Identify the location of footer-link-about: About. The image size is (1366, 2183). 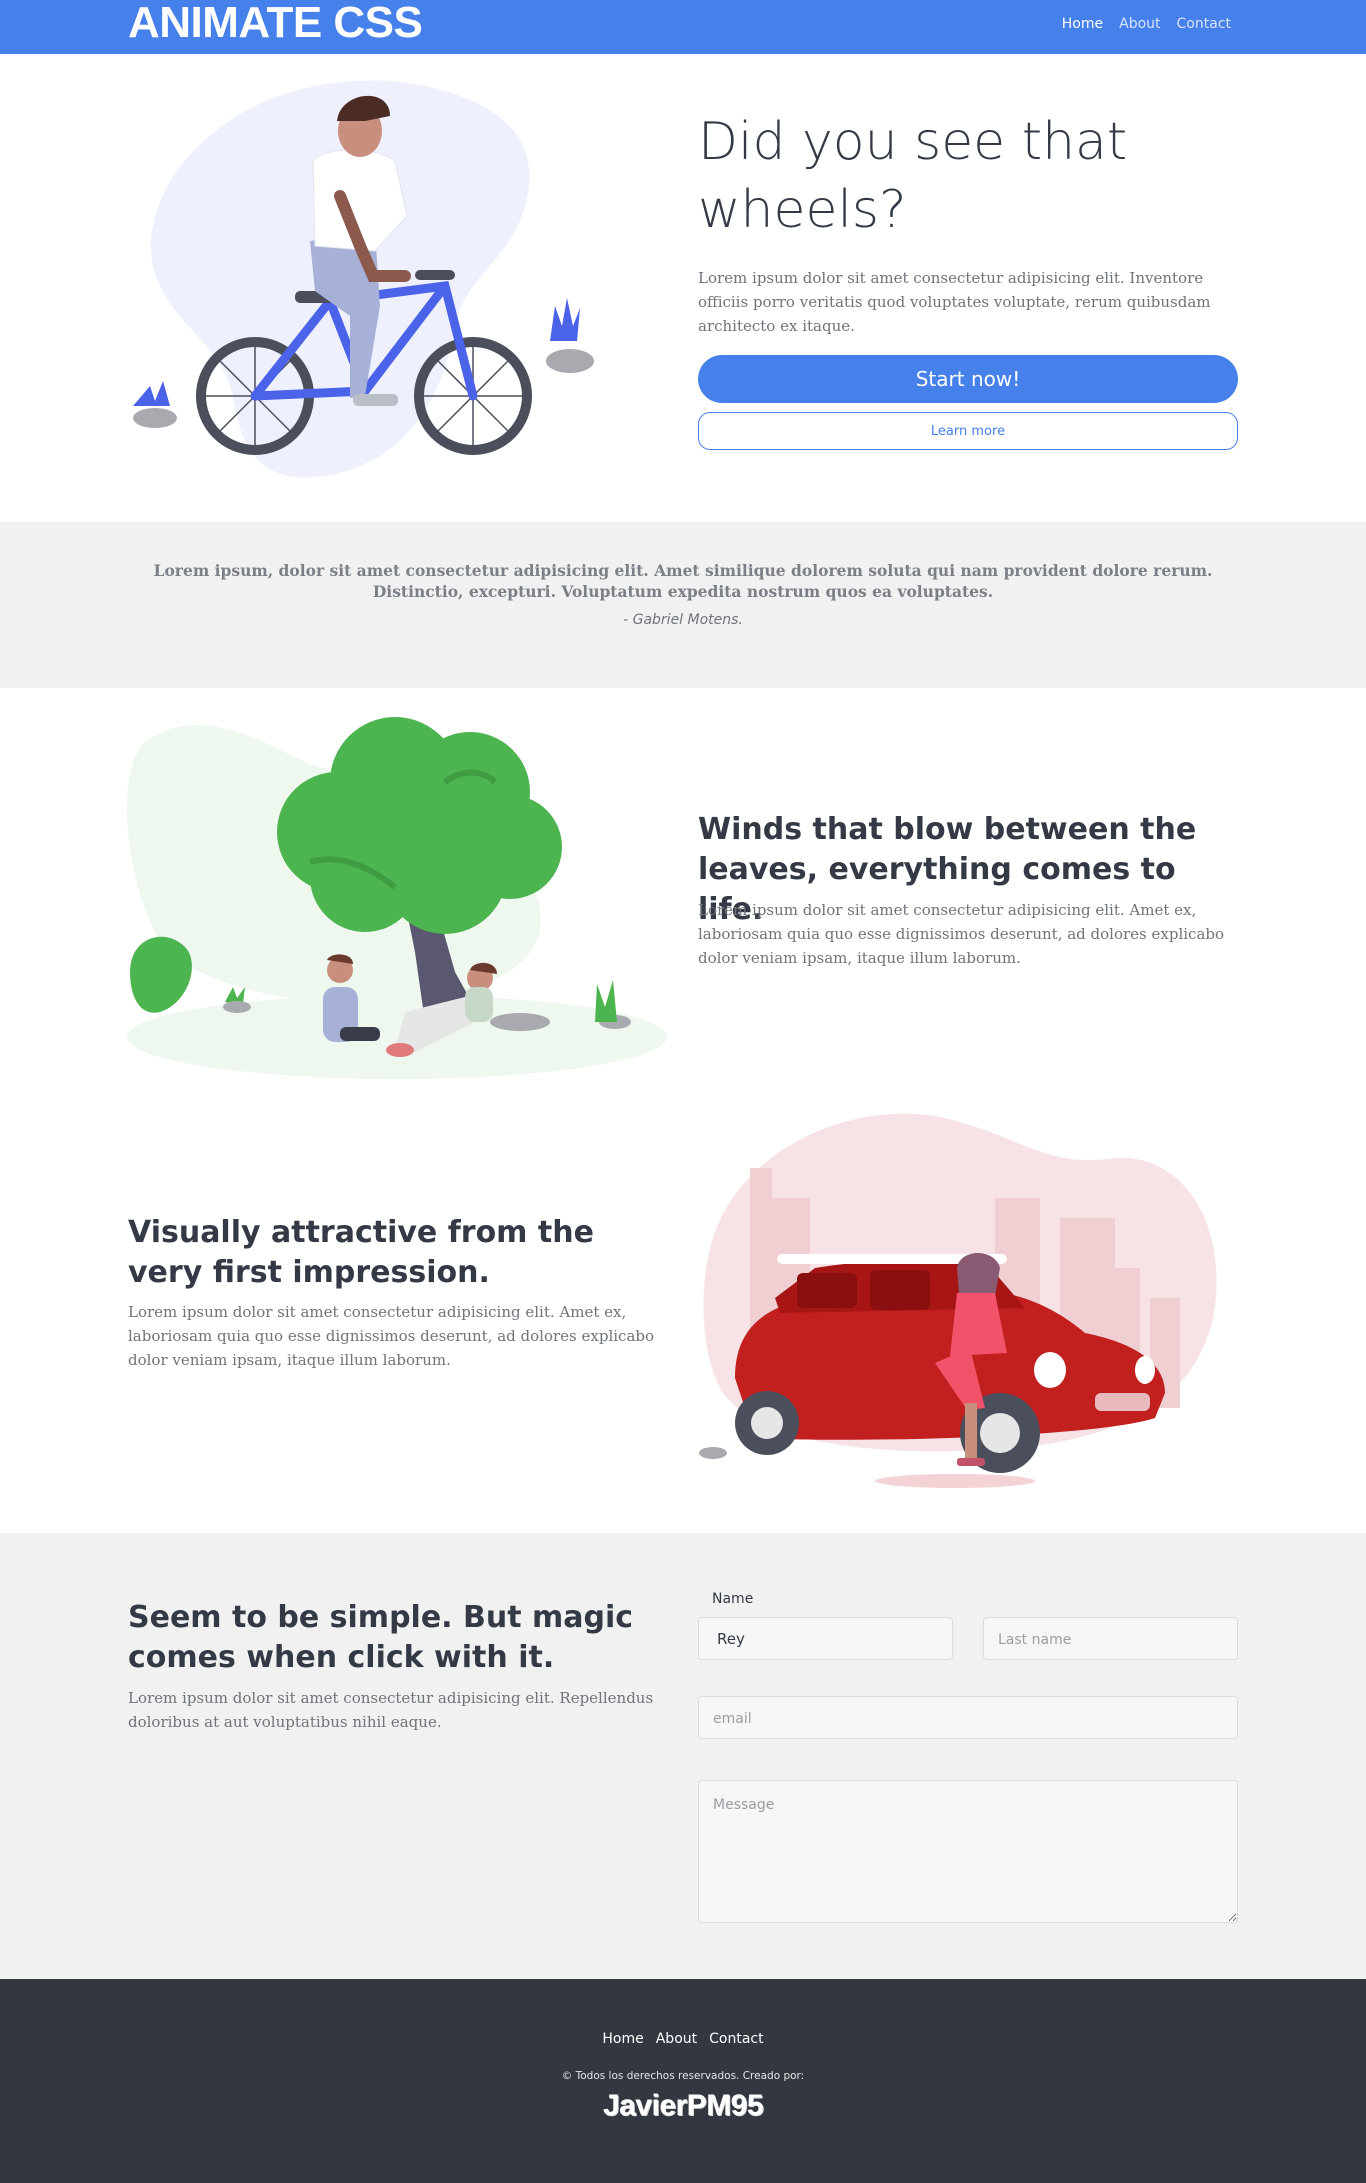
(676, 2039).